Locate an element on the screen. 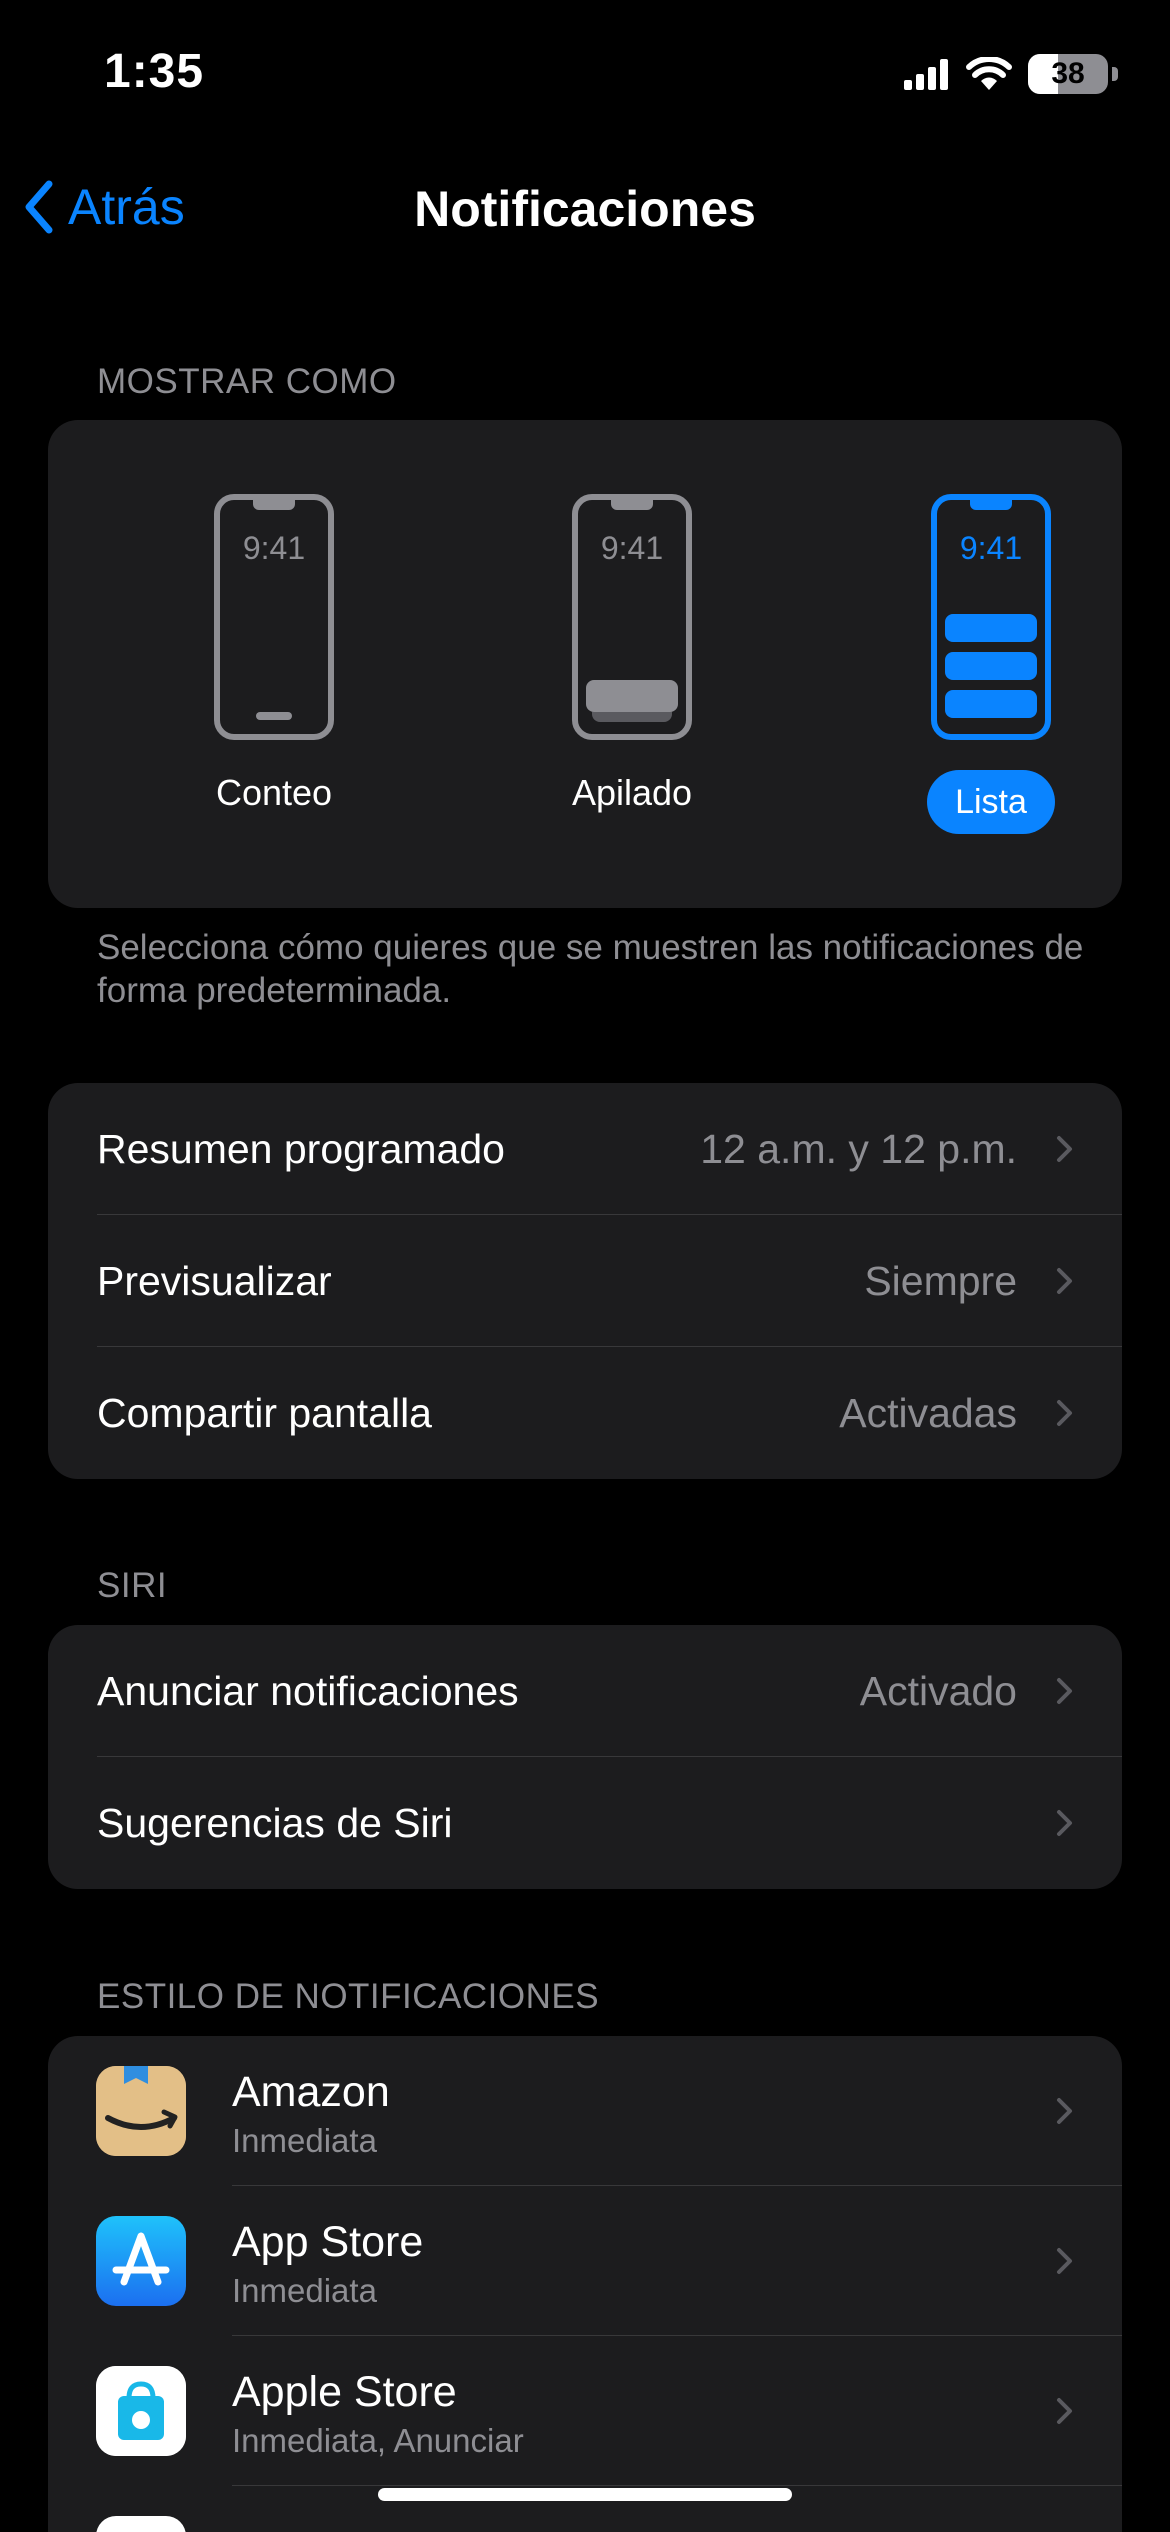 The height and width of the screenshot is (2532, 1170). row-announce-notifications: Anunciar notificaciones Activado is located at coordinates (585, 1691).